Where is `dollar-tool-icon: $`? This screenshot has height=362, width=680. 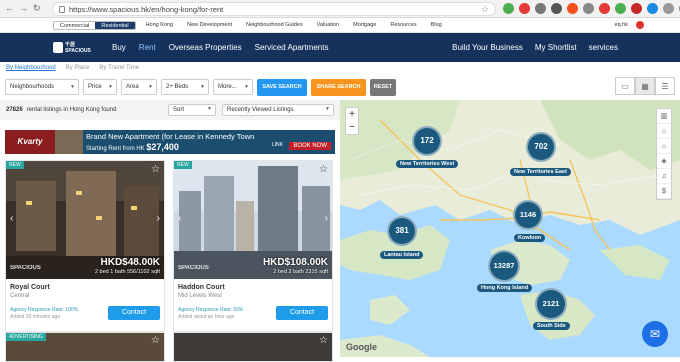 dollar-tool-icon: $ is located at coordinates (664, 191).